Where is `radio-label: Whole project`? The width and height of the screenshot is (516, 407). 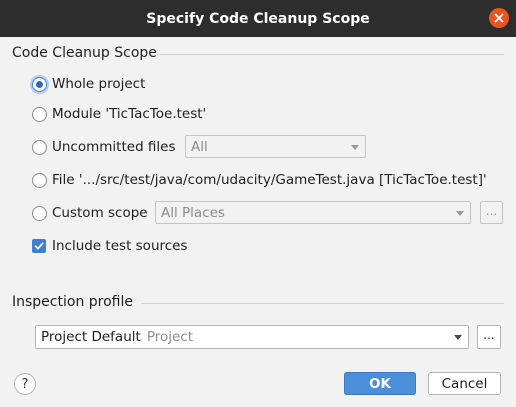
radio-label: Whole project is located at coordinates (99, 84).